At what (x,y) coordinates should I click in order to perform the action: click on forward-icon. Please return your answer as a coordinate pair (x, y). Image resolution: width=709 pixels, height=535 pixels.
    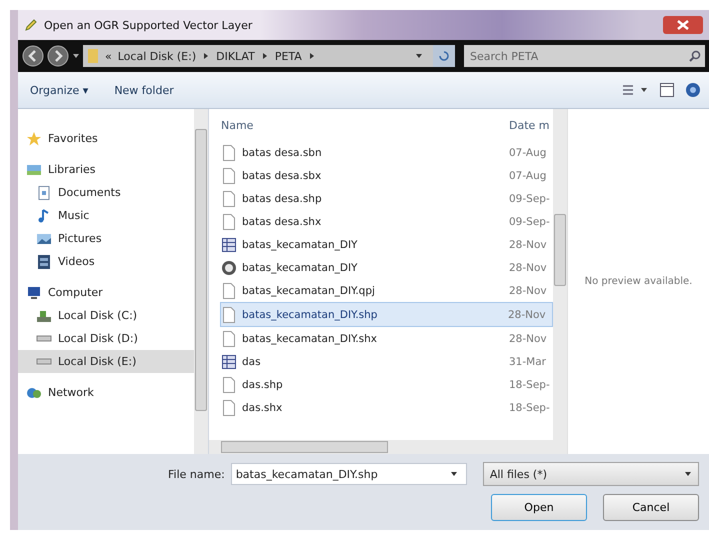
    Looking at the image, I should click on (58, 56).